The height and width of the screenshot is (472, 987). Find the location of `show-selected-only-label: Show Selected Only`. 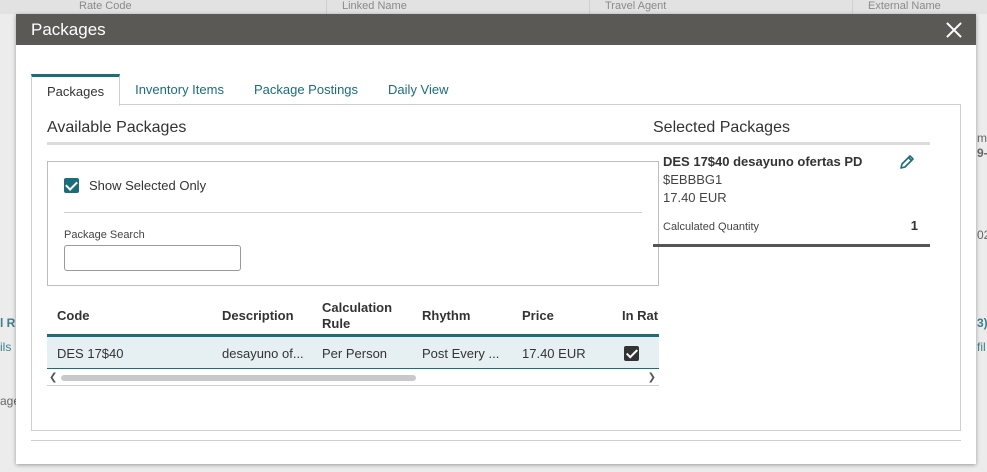

show-selected-only-label: Show Selected Only is located at coordinates (148, 185).